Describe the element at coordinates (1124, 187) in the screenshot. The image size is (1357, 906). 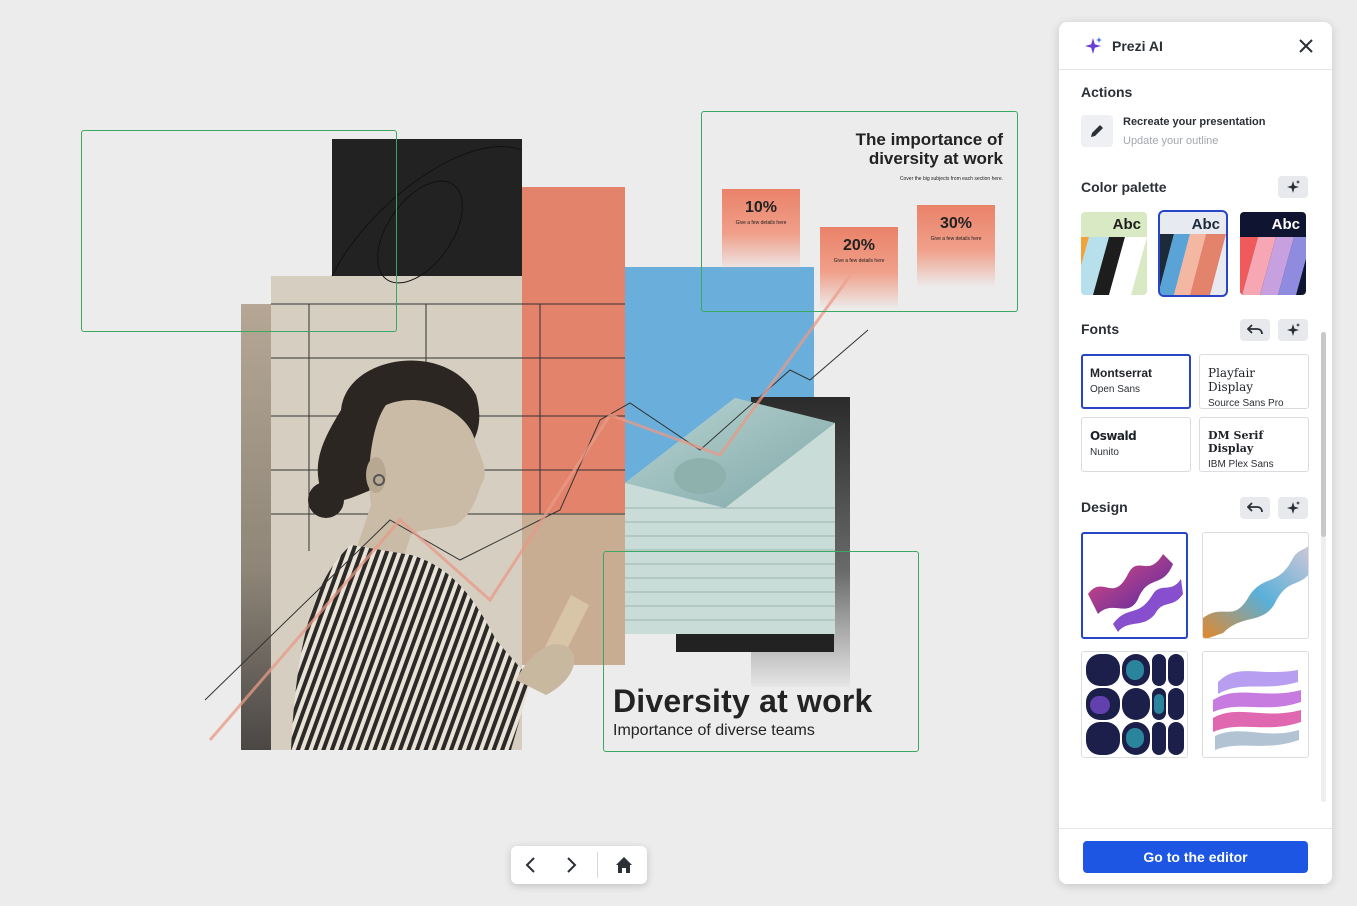
I see `color-palette-heading: Color palette` at that location.